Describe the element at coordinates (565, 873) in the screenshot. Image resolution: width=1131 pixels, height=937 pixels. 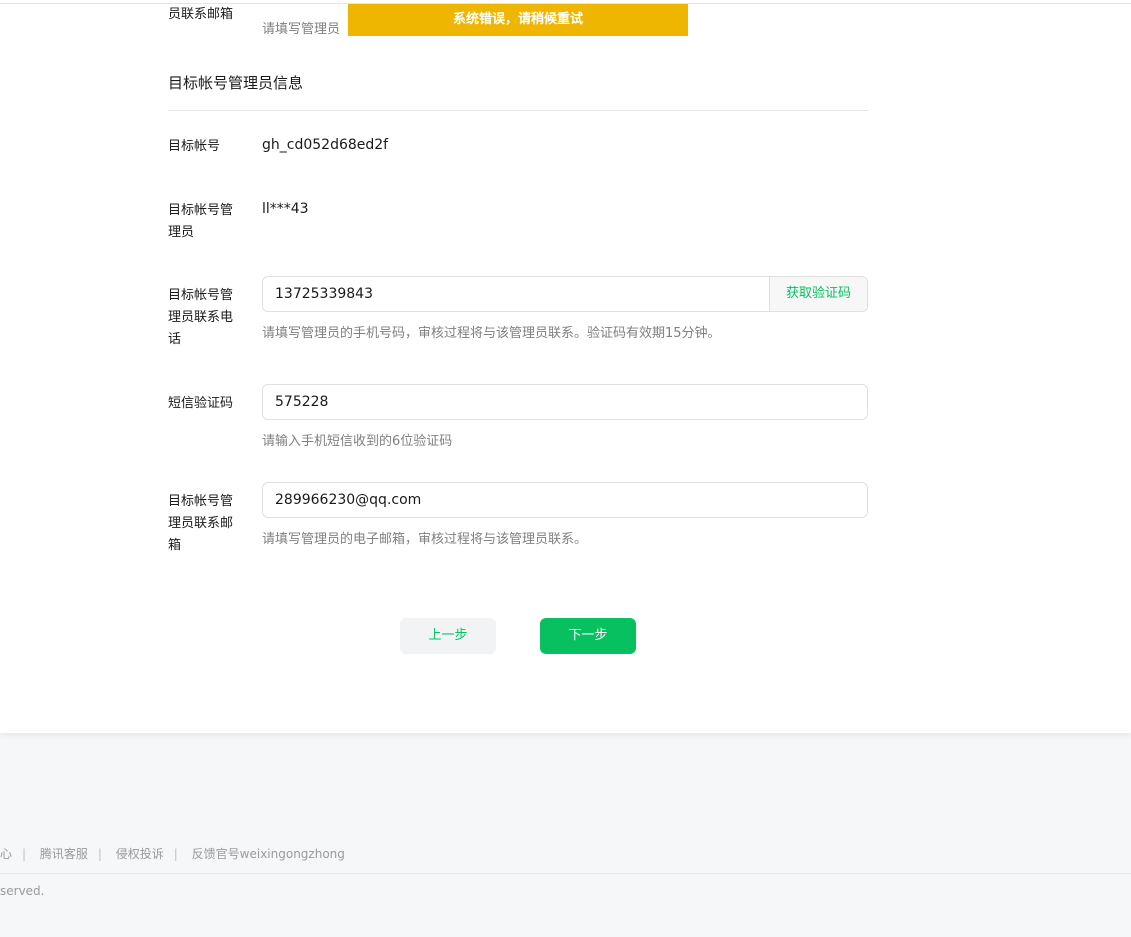
I see `footer-divider` at that location.